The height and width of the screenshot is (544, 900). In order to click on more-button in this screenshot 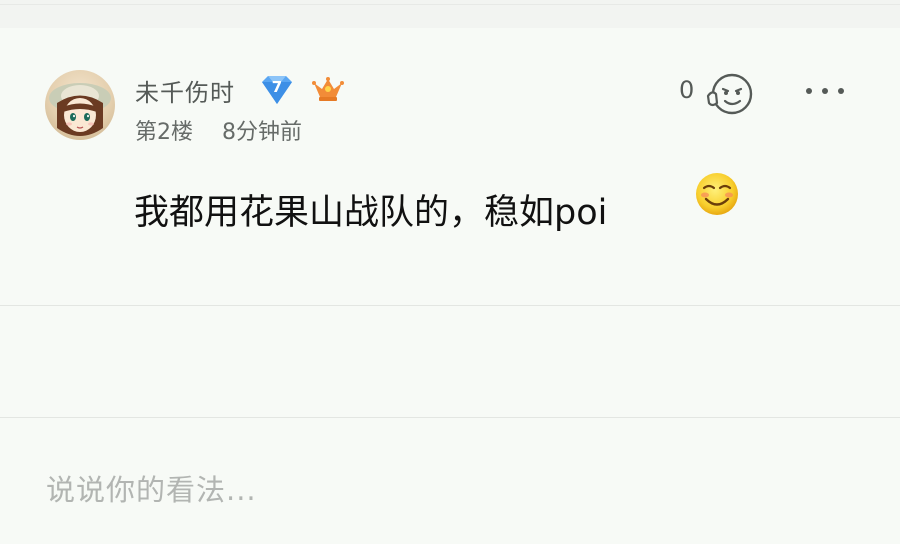, I will do `click(825, 92)`.